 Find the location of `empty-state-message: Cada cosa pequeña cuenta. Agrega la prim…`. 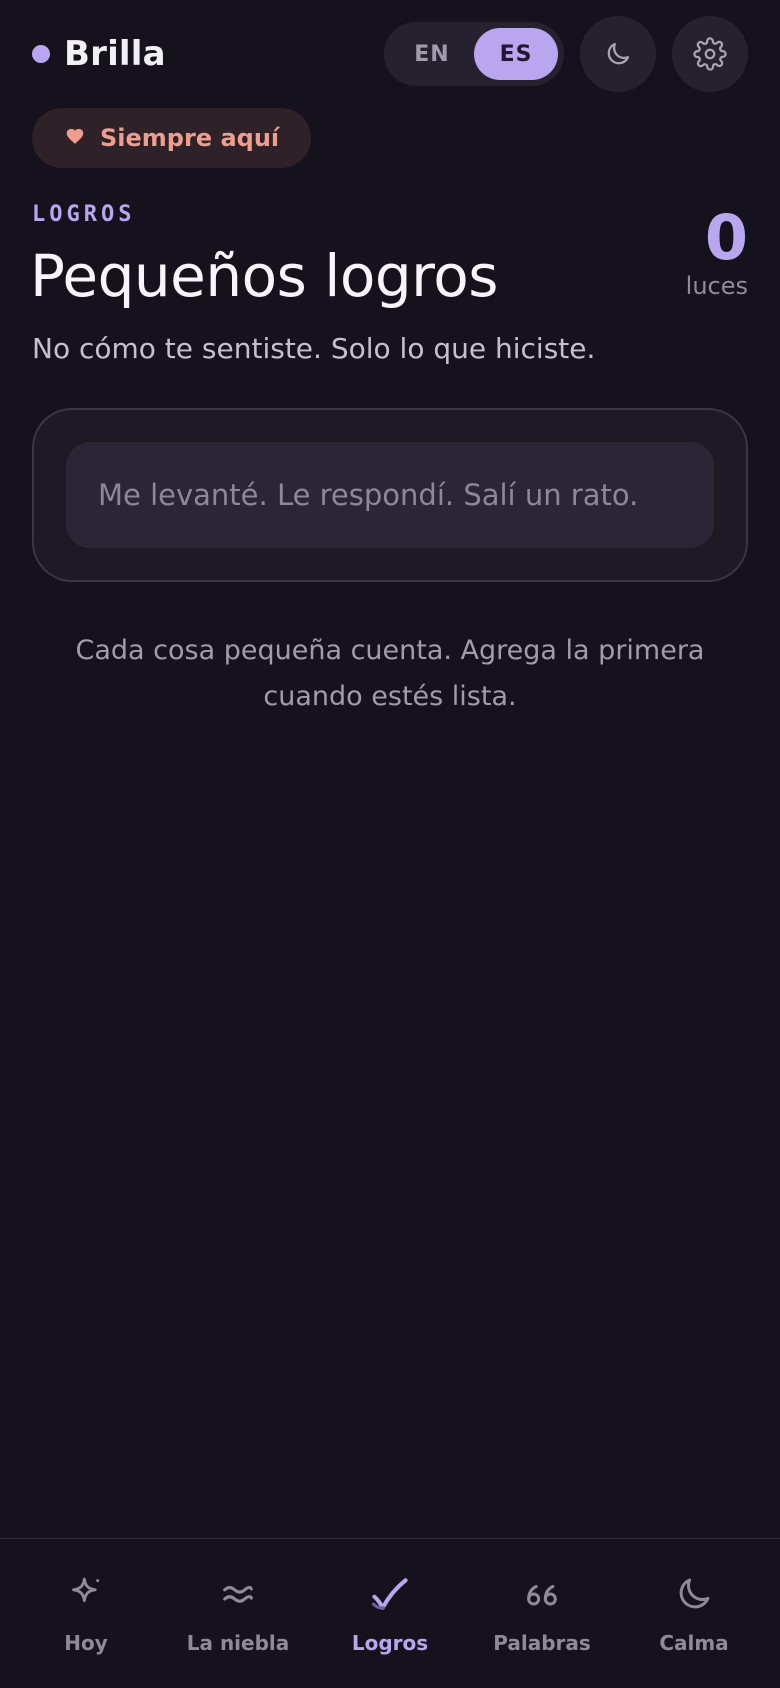

empty-state-message: Cada cosa pequeña cuenta. Agrega la prim… is located at coordinates (390, 673).